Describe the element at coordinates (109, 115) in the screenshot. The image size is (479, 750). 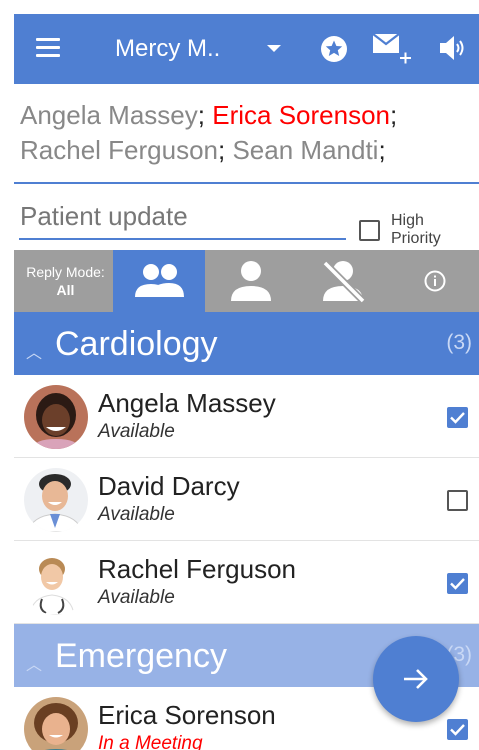
I see `recipient-chip: Angela Massey` at that location.